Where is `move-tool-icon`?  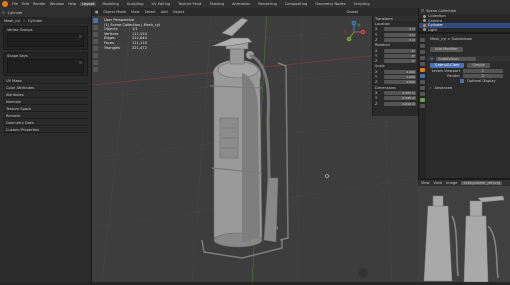 move-tool-icon is located at coordinates (95, 34).